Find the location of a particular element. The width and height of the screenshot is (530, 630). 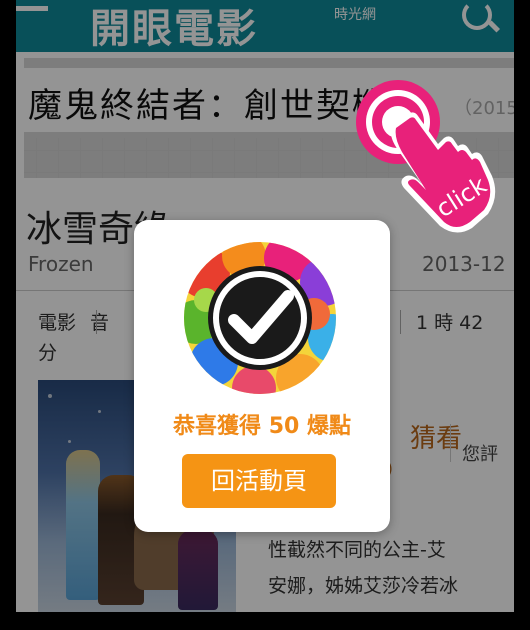

checkmark-medal-icon is located at coordinates (260, 318).